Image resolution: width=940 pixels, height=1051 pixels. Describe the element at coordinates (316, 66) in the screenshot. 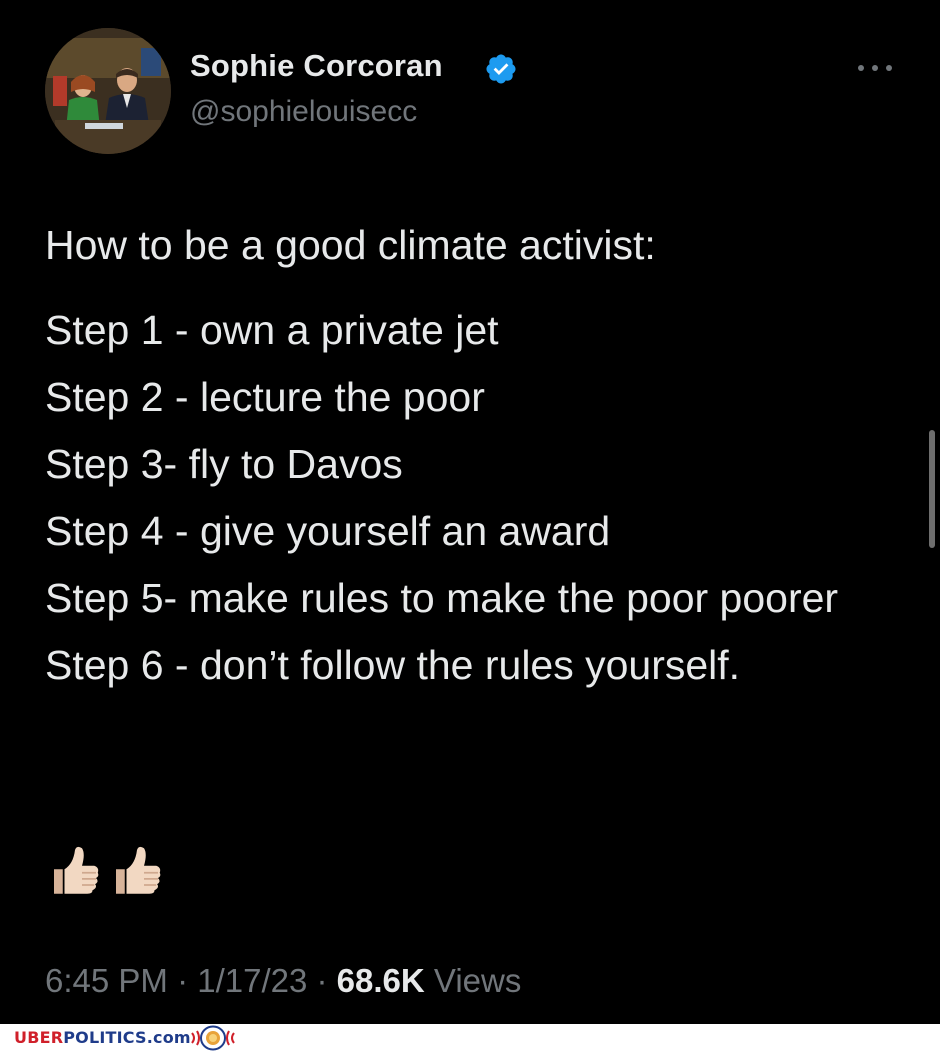

I see `display-name: Sophie Corcoran` at that location.